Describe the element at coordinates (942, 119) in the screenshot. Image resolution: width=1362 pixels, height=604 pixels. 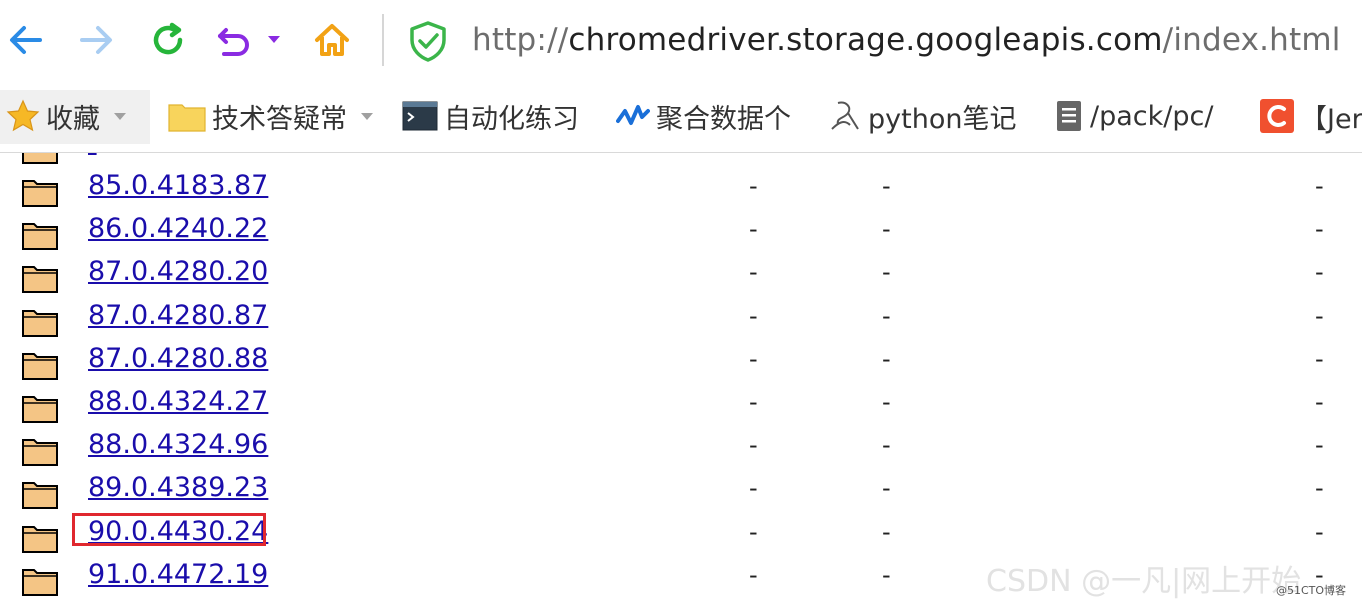
I see `bookmark-label: python笔记` at that location.